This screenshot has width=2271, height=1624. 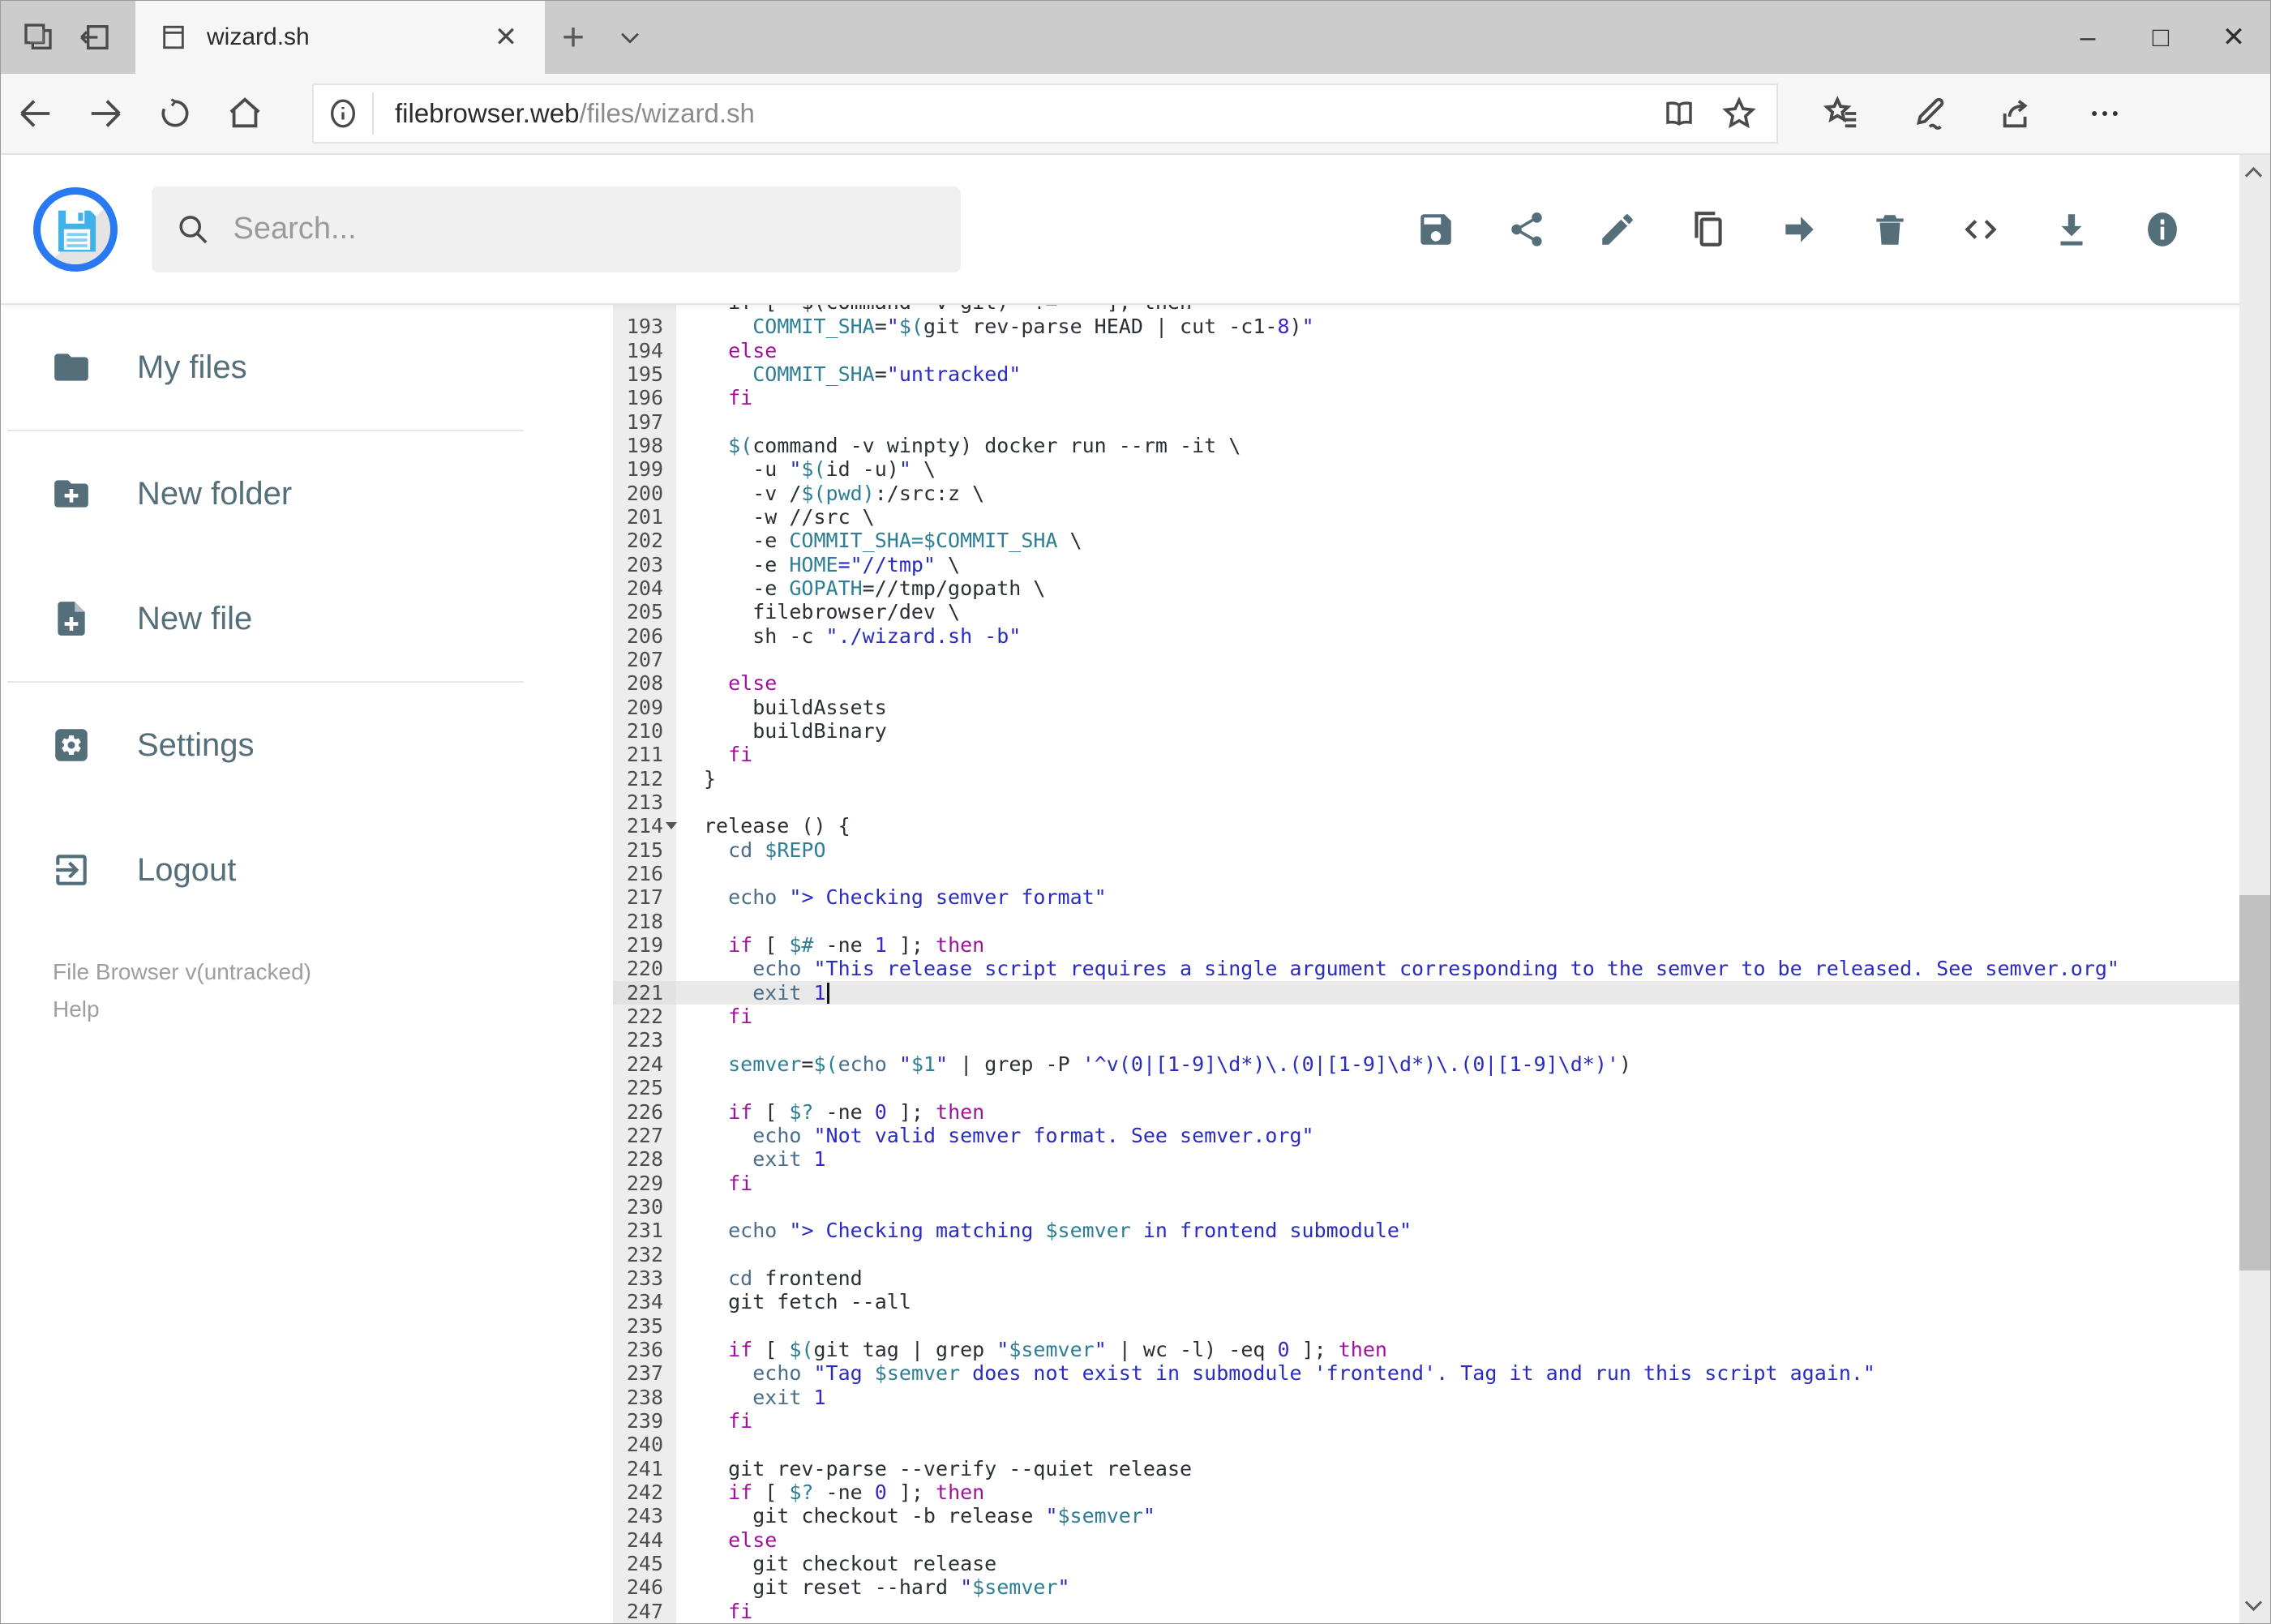 I want to click on tab-preview-icon, so click(x=95, y=37).